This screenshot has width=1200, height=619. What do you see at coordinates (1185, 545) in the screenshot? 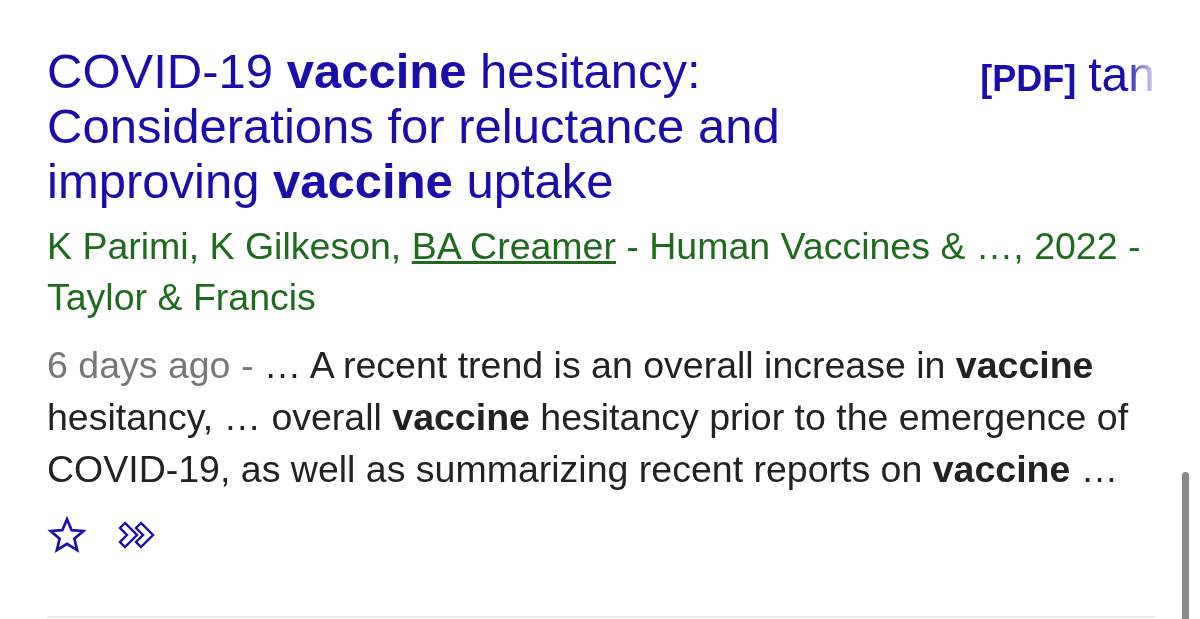
I see `scrollbar` at bounding box center [1185, 545].